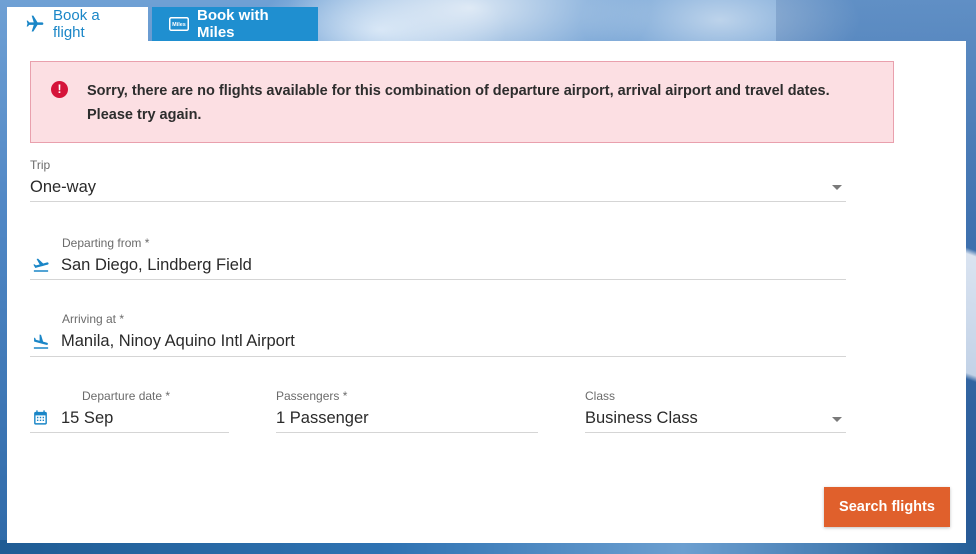 The image size is (976, 554). I want to click on departure-date-field: Departure date * 15 Sep, so click(129, 411).